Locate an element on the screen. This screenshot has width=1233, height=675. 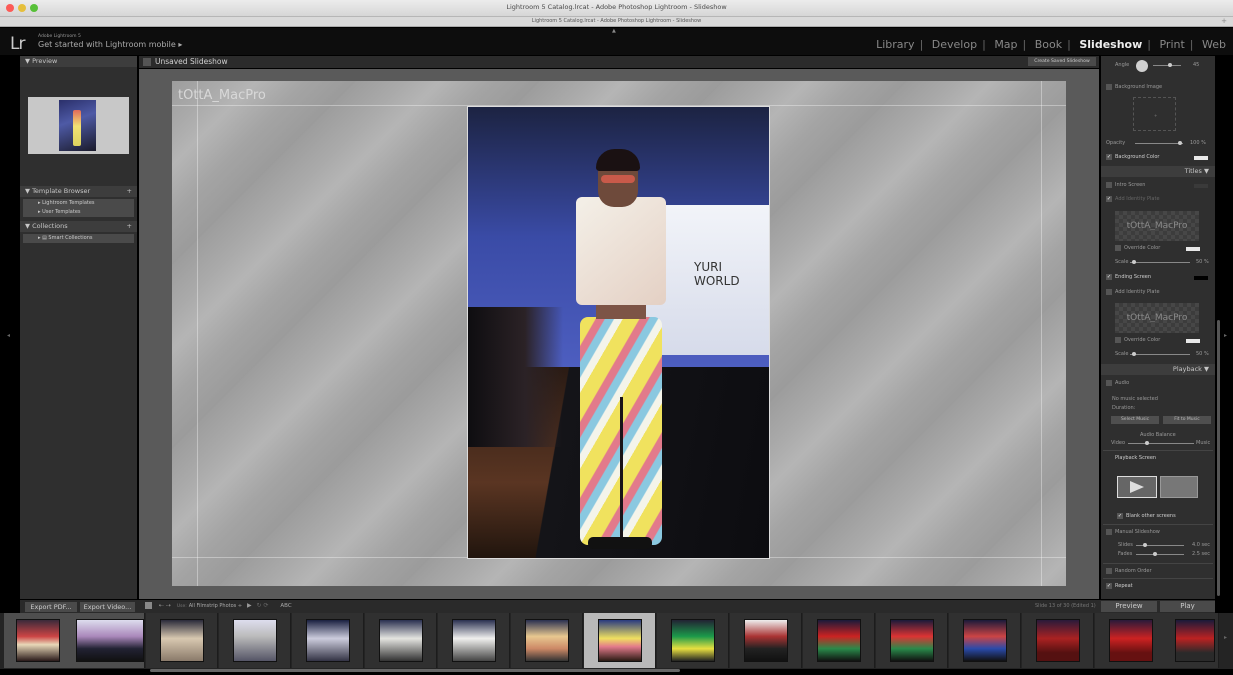
previous-slide-icon: ⇠ is located at coordinates (161, 605).